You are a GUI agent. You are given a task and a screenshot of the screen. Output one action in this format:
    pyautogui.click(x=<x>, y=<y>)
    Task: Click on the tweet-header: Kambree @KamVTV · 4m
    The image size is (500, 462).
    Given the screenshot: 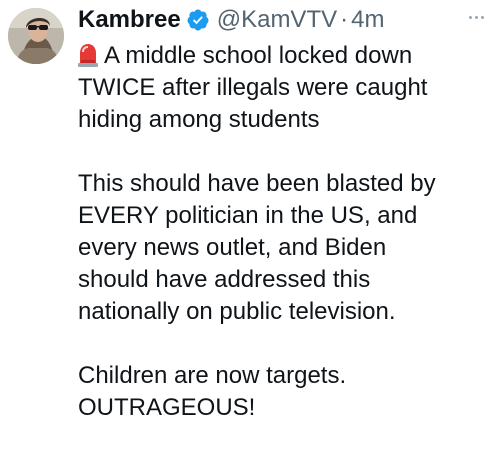 What is the action you would take?
    pyautogui.click(x=283, y=20)
    